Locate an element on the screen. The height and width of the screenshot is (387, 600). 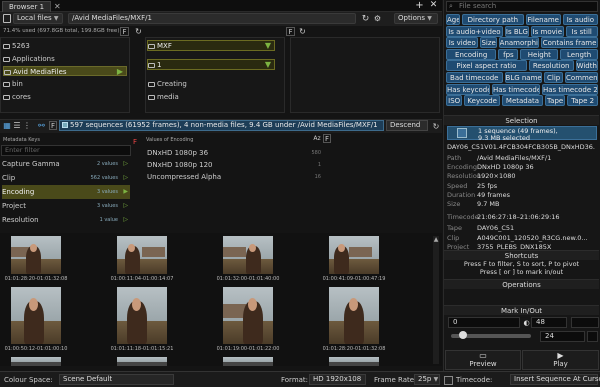
play-button: ▶ Play is located at coordinates (560, 360).